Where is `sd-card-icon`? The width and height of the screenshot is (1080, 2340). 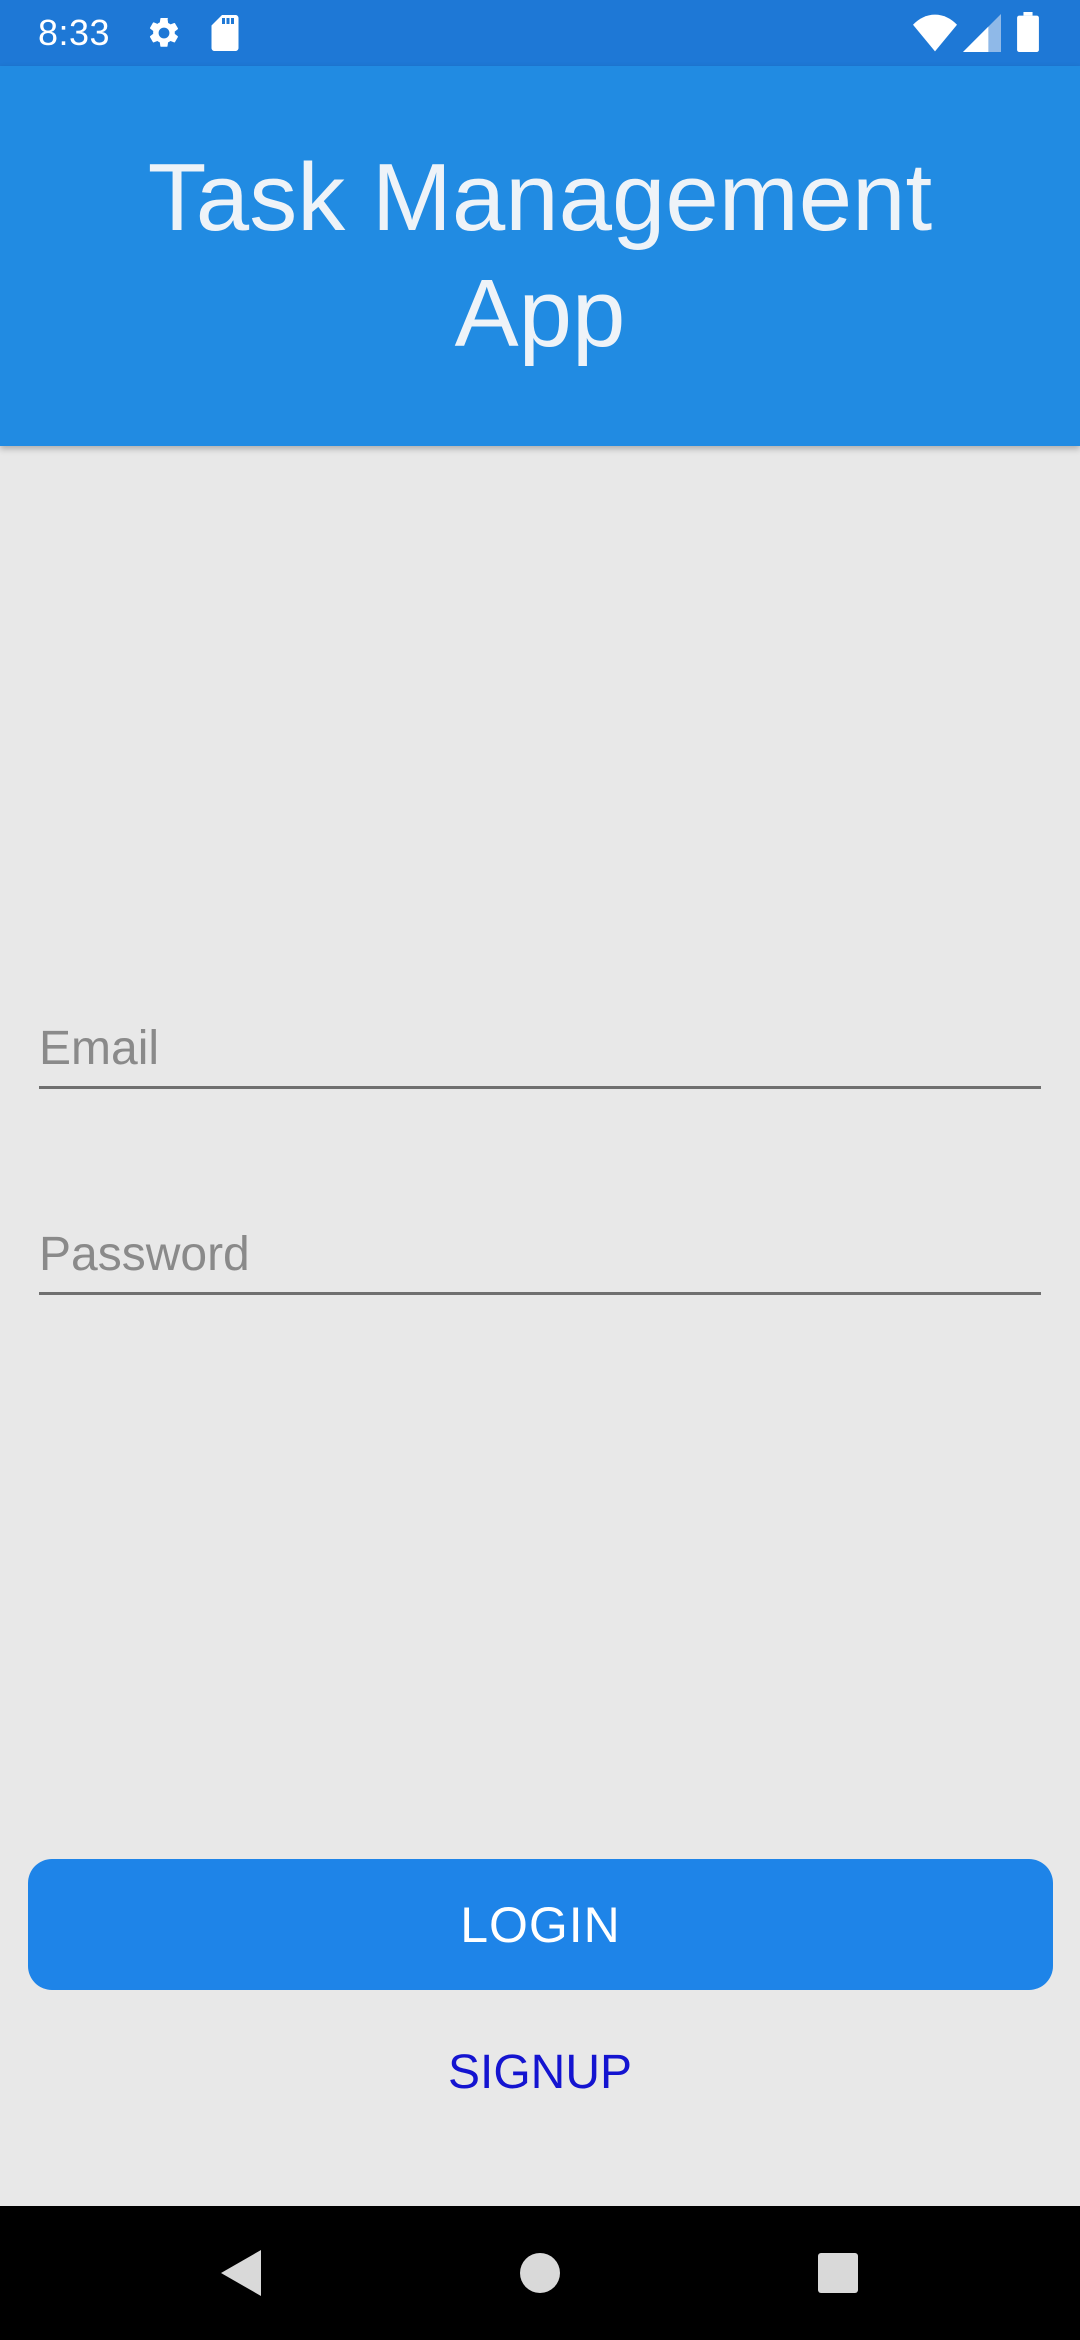 sd-card-icon is located at coordinates (225, 33).